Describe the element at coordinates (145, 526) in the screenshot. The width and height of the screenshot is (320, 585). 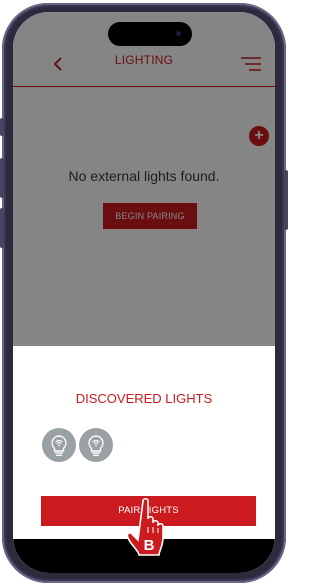
I see `hand-pointer-icon: B` at that location.